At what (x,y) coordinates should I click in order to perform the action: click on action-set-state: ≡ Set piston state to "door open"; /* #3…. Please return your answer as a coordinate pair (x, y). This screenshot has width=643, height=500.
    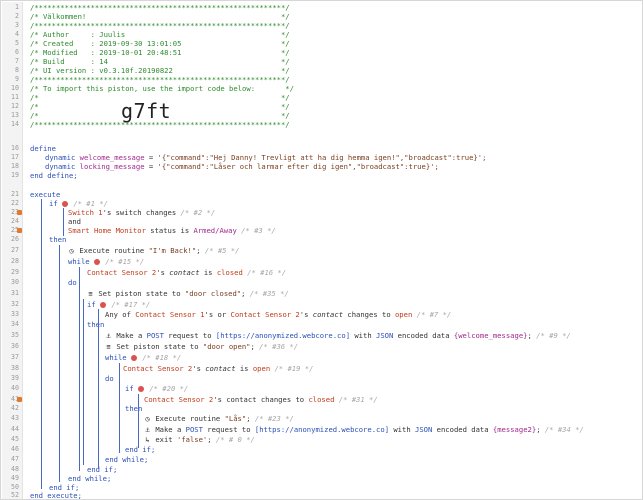
    Looking at the image, I should click on (201, 347).